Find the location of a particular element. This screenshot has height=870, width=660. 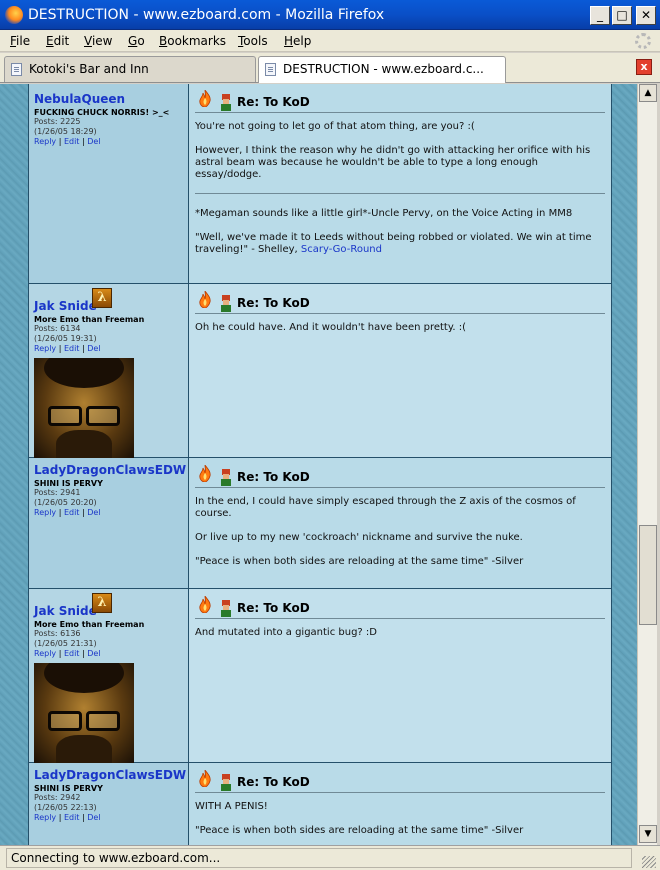

menu-go: Go is located at coordinates (136, 41).